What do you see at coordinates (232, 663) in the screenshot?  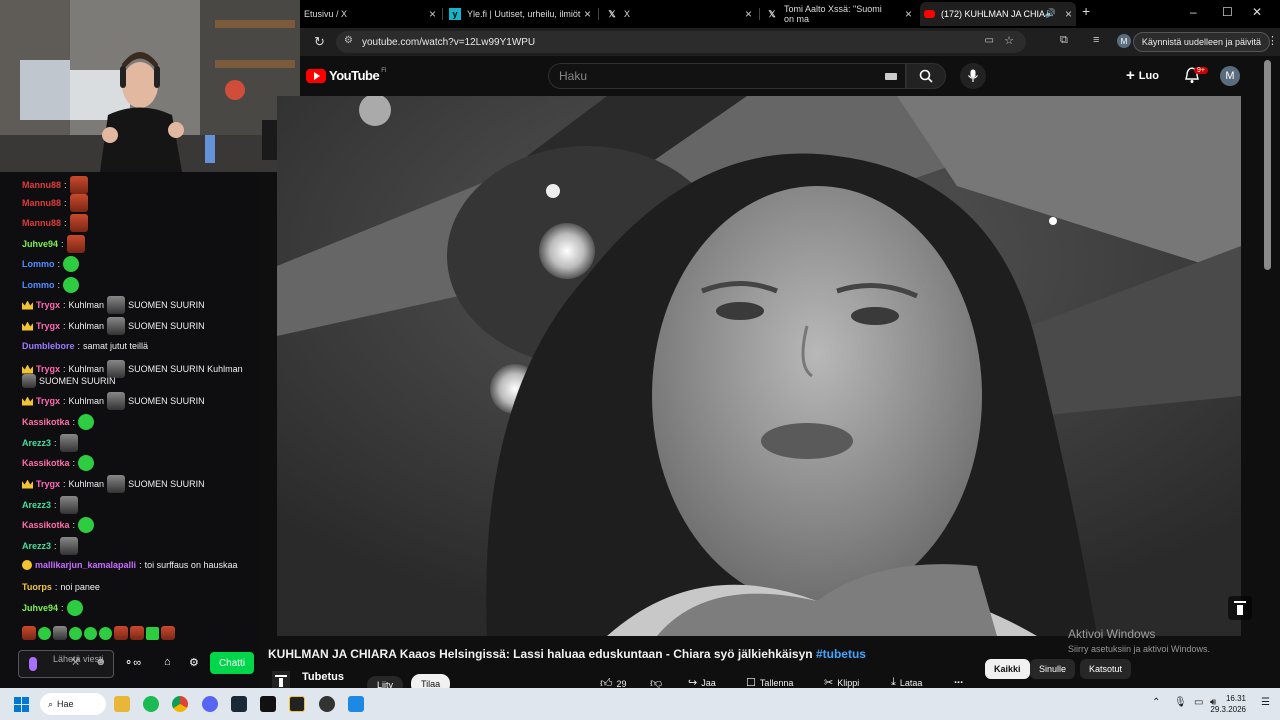 I see `chat-send-button: Chatti` at bounding box center [232, 663].